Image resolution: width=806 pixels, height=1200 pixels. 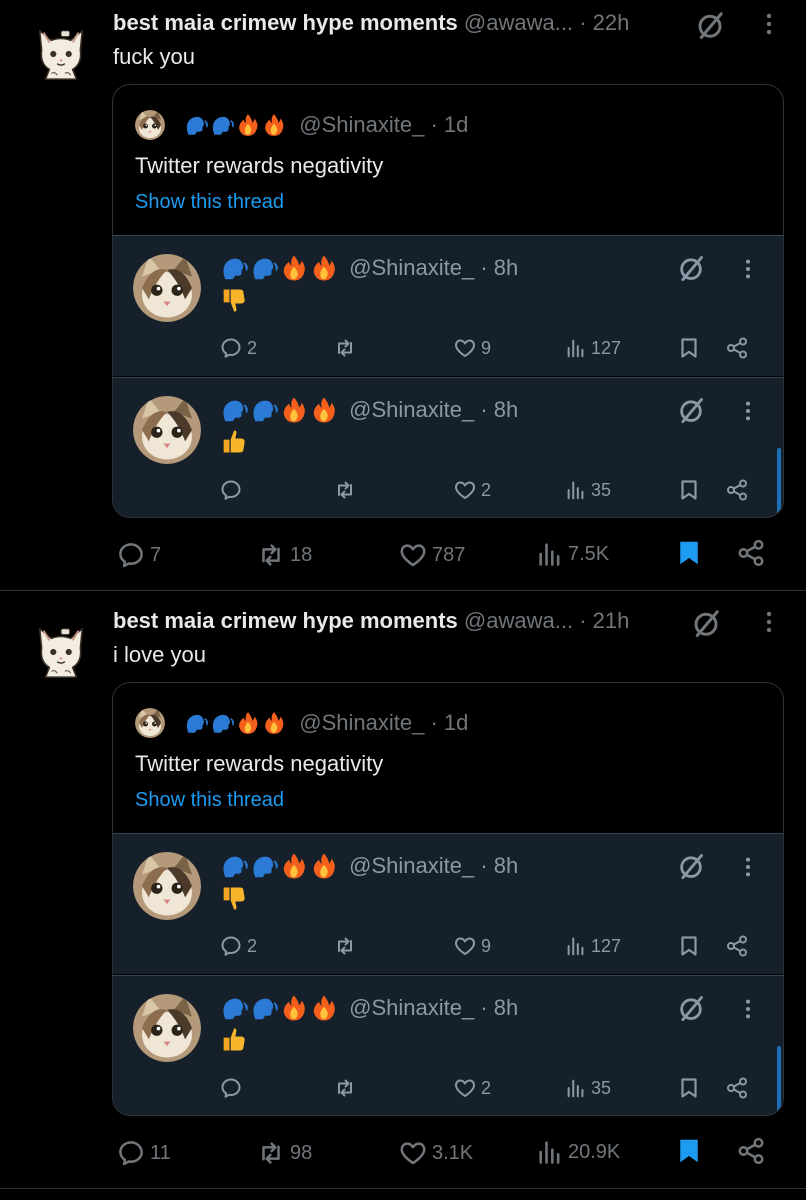 I want to click on thumbs-up-icon, so click(x=233, y=442).